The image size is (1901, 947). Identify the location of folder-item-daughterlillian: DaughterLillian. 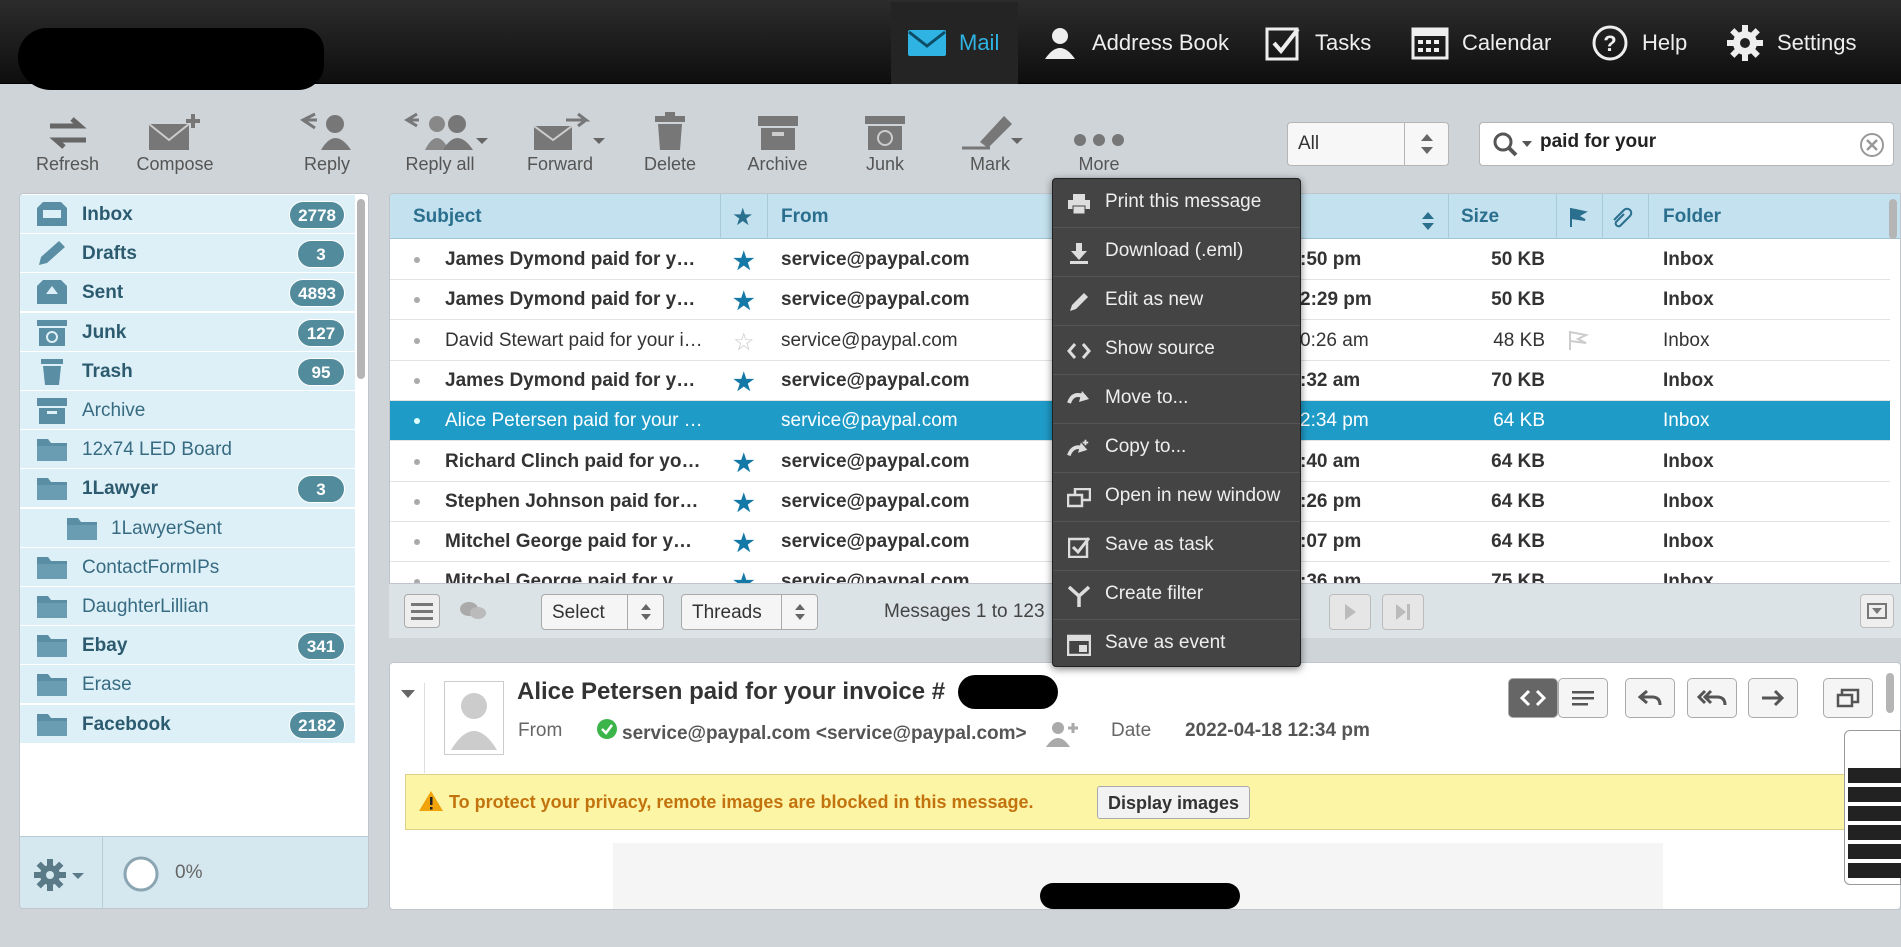
(187, 606).